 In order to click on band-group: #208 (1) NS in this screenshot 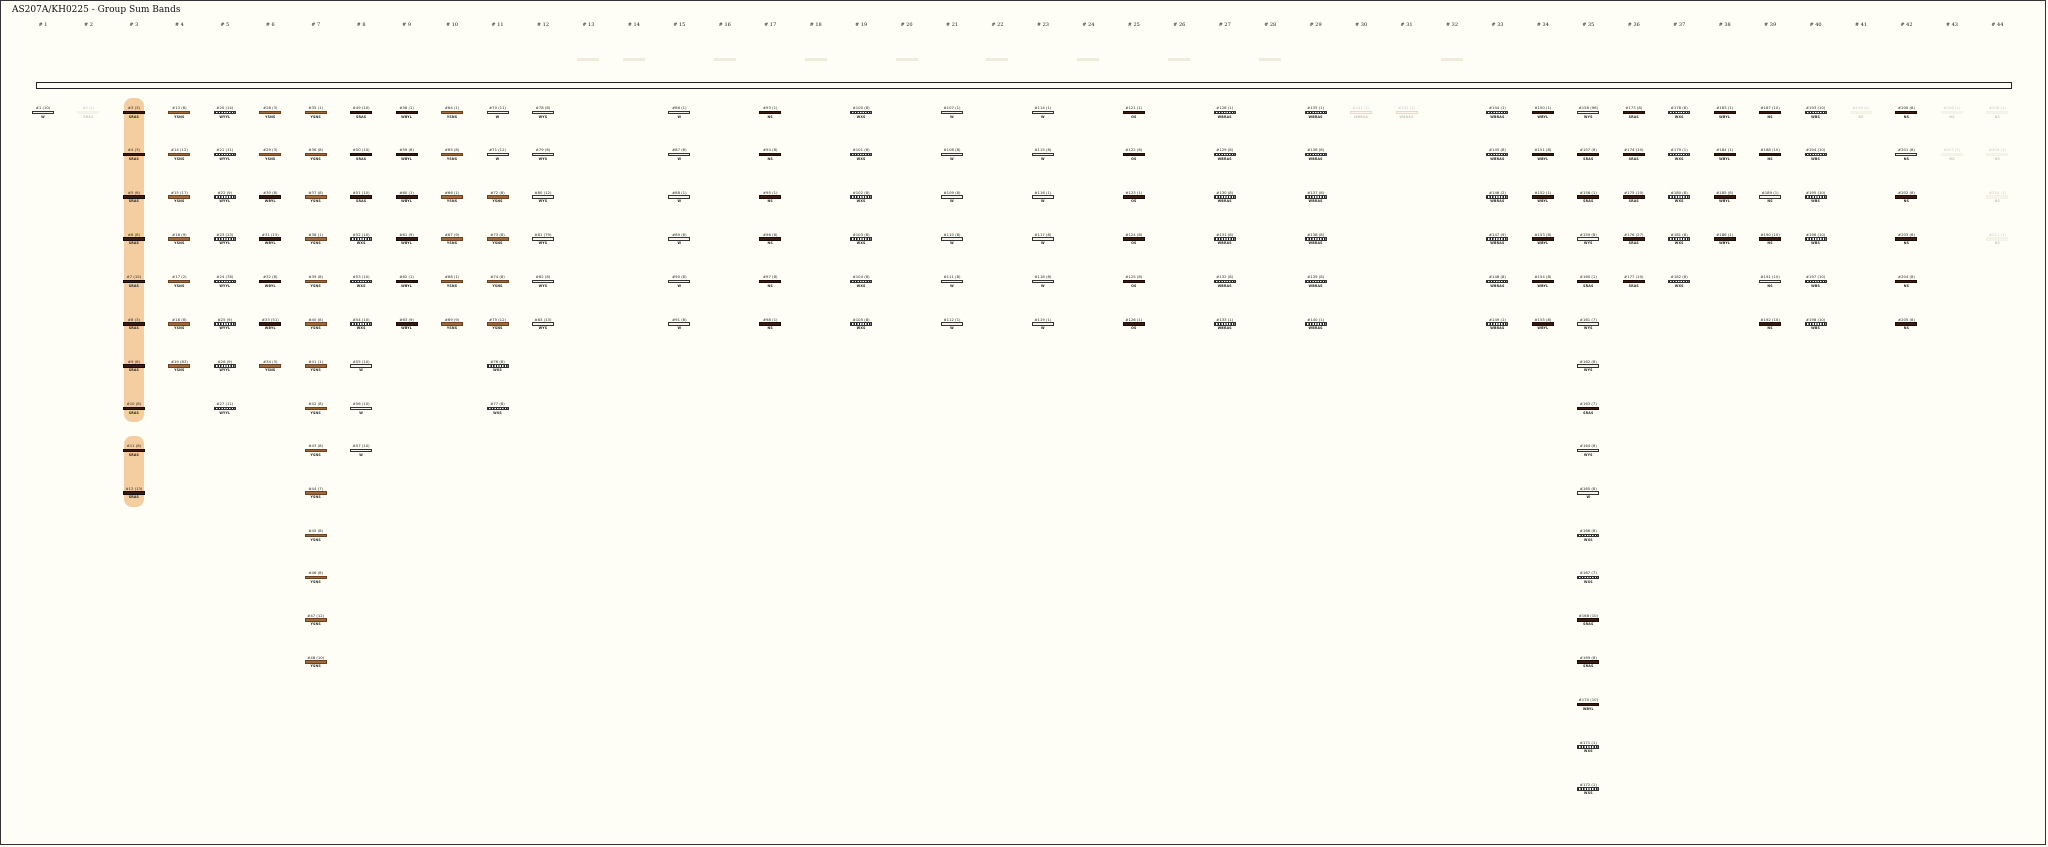, I will do `click(1997, 112)`.